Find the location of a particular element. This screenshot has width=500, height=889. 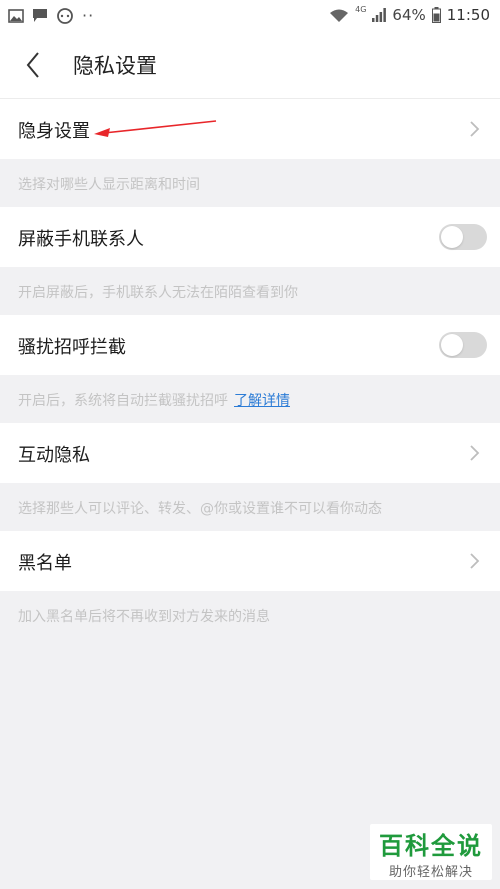

row-label: 骚扰招呼拦截 is located at coordinates (72, 347).